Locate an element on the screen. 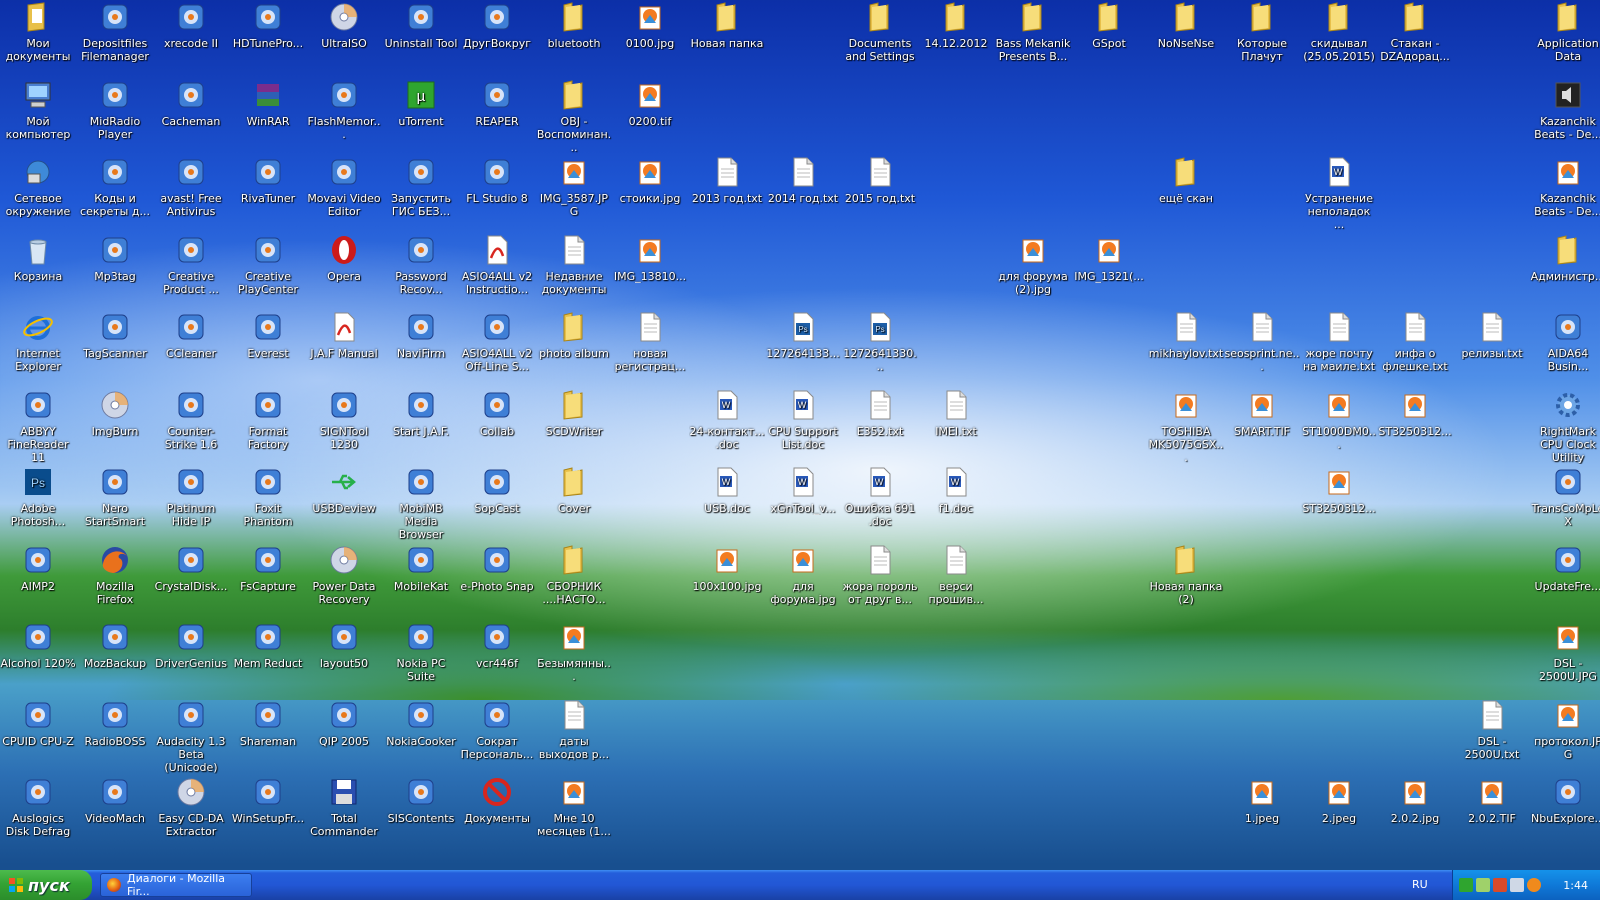 This screenshot has width=1600, height=900. desktop-icon: UltraISO is located at coordinates (344, 39).